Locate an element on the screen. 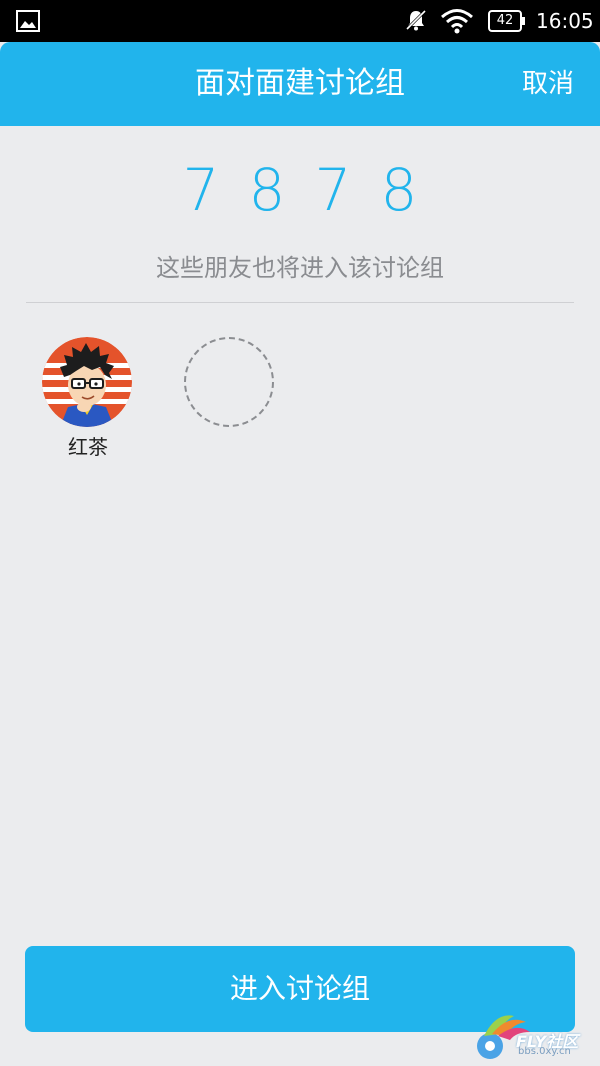 The width and height of the screenshot is (600, 1066). member-item: 红茶 is located at coordinates (88, 399).